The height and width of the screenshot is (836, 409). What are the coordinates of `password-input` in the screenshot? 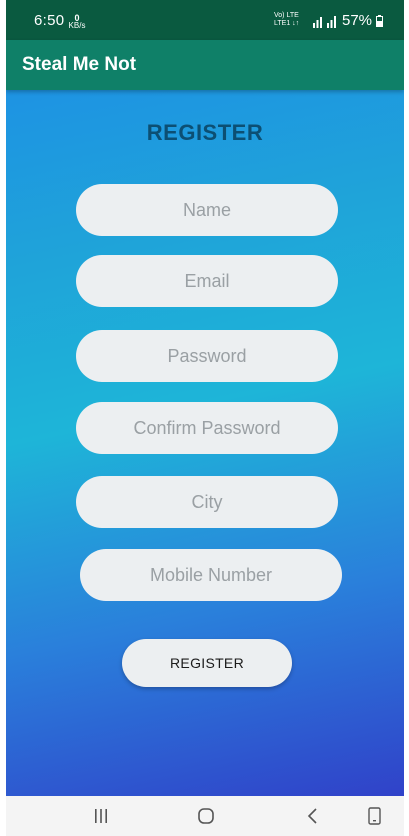 It's located at (207, 356).